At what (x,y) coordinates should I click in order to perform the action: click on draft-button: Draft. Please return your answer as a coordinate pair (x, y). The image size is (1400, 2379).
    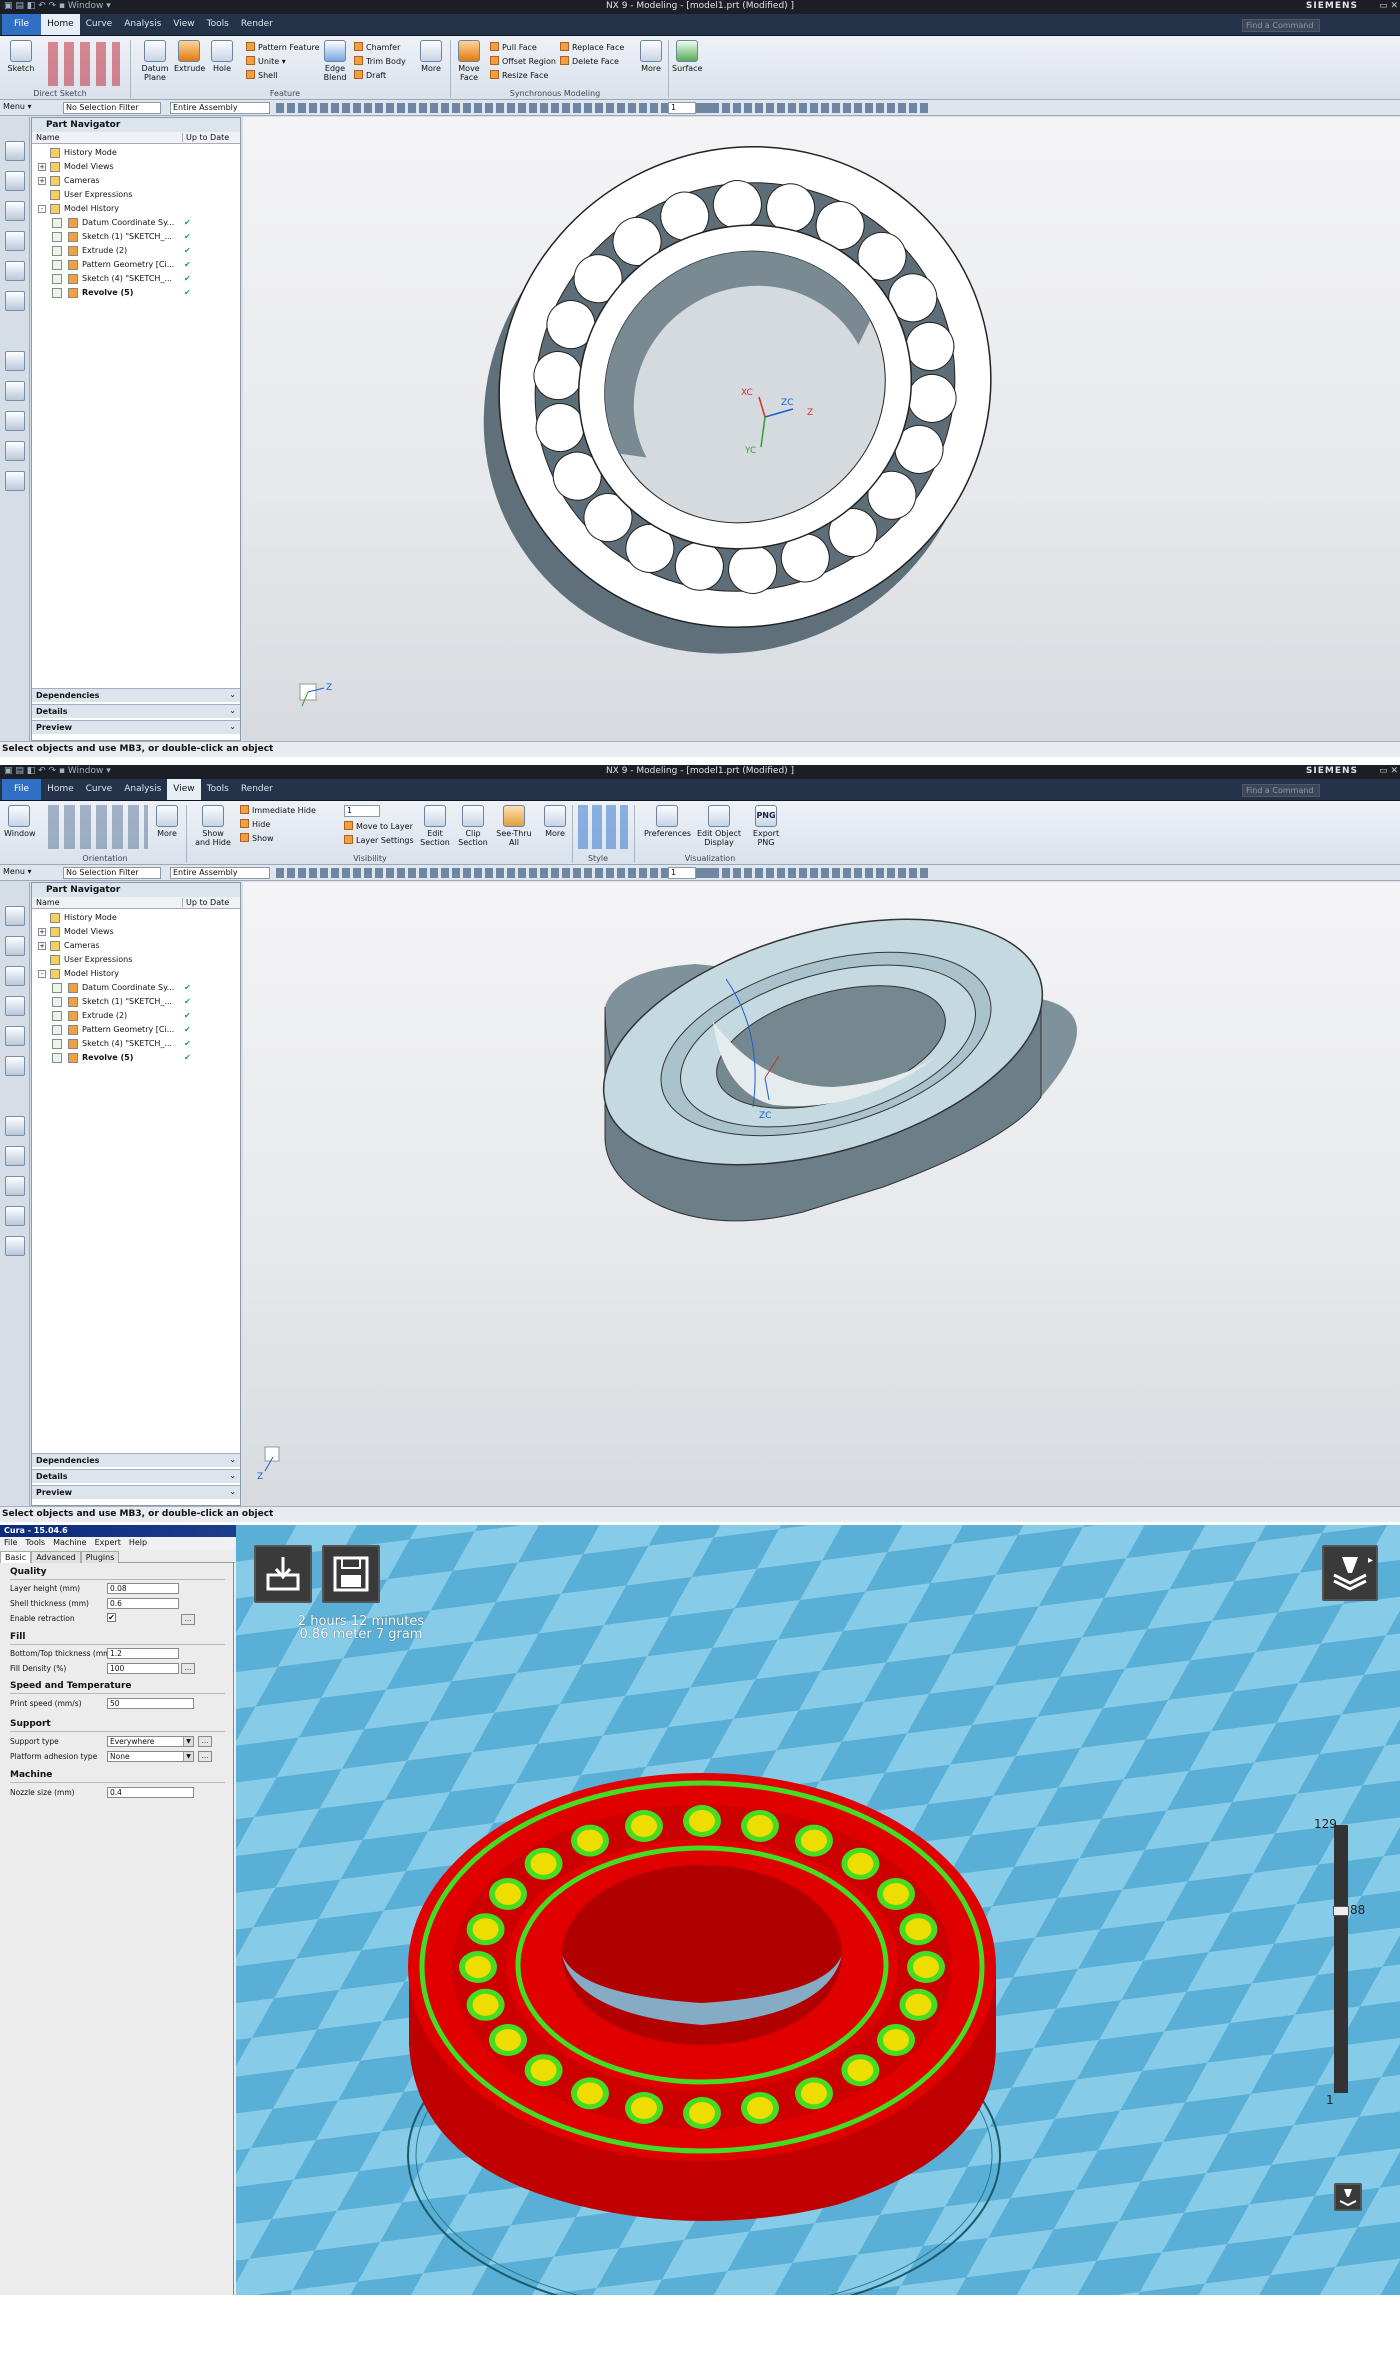
    Looking at the image, I should click on (370, 75).